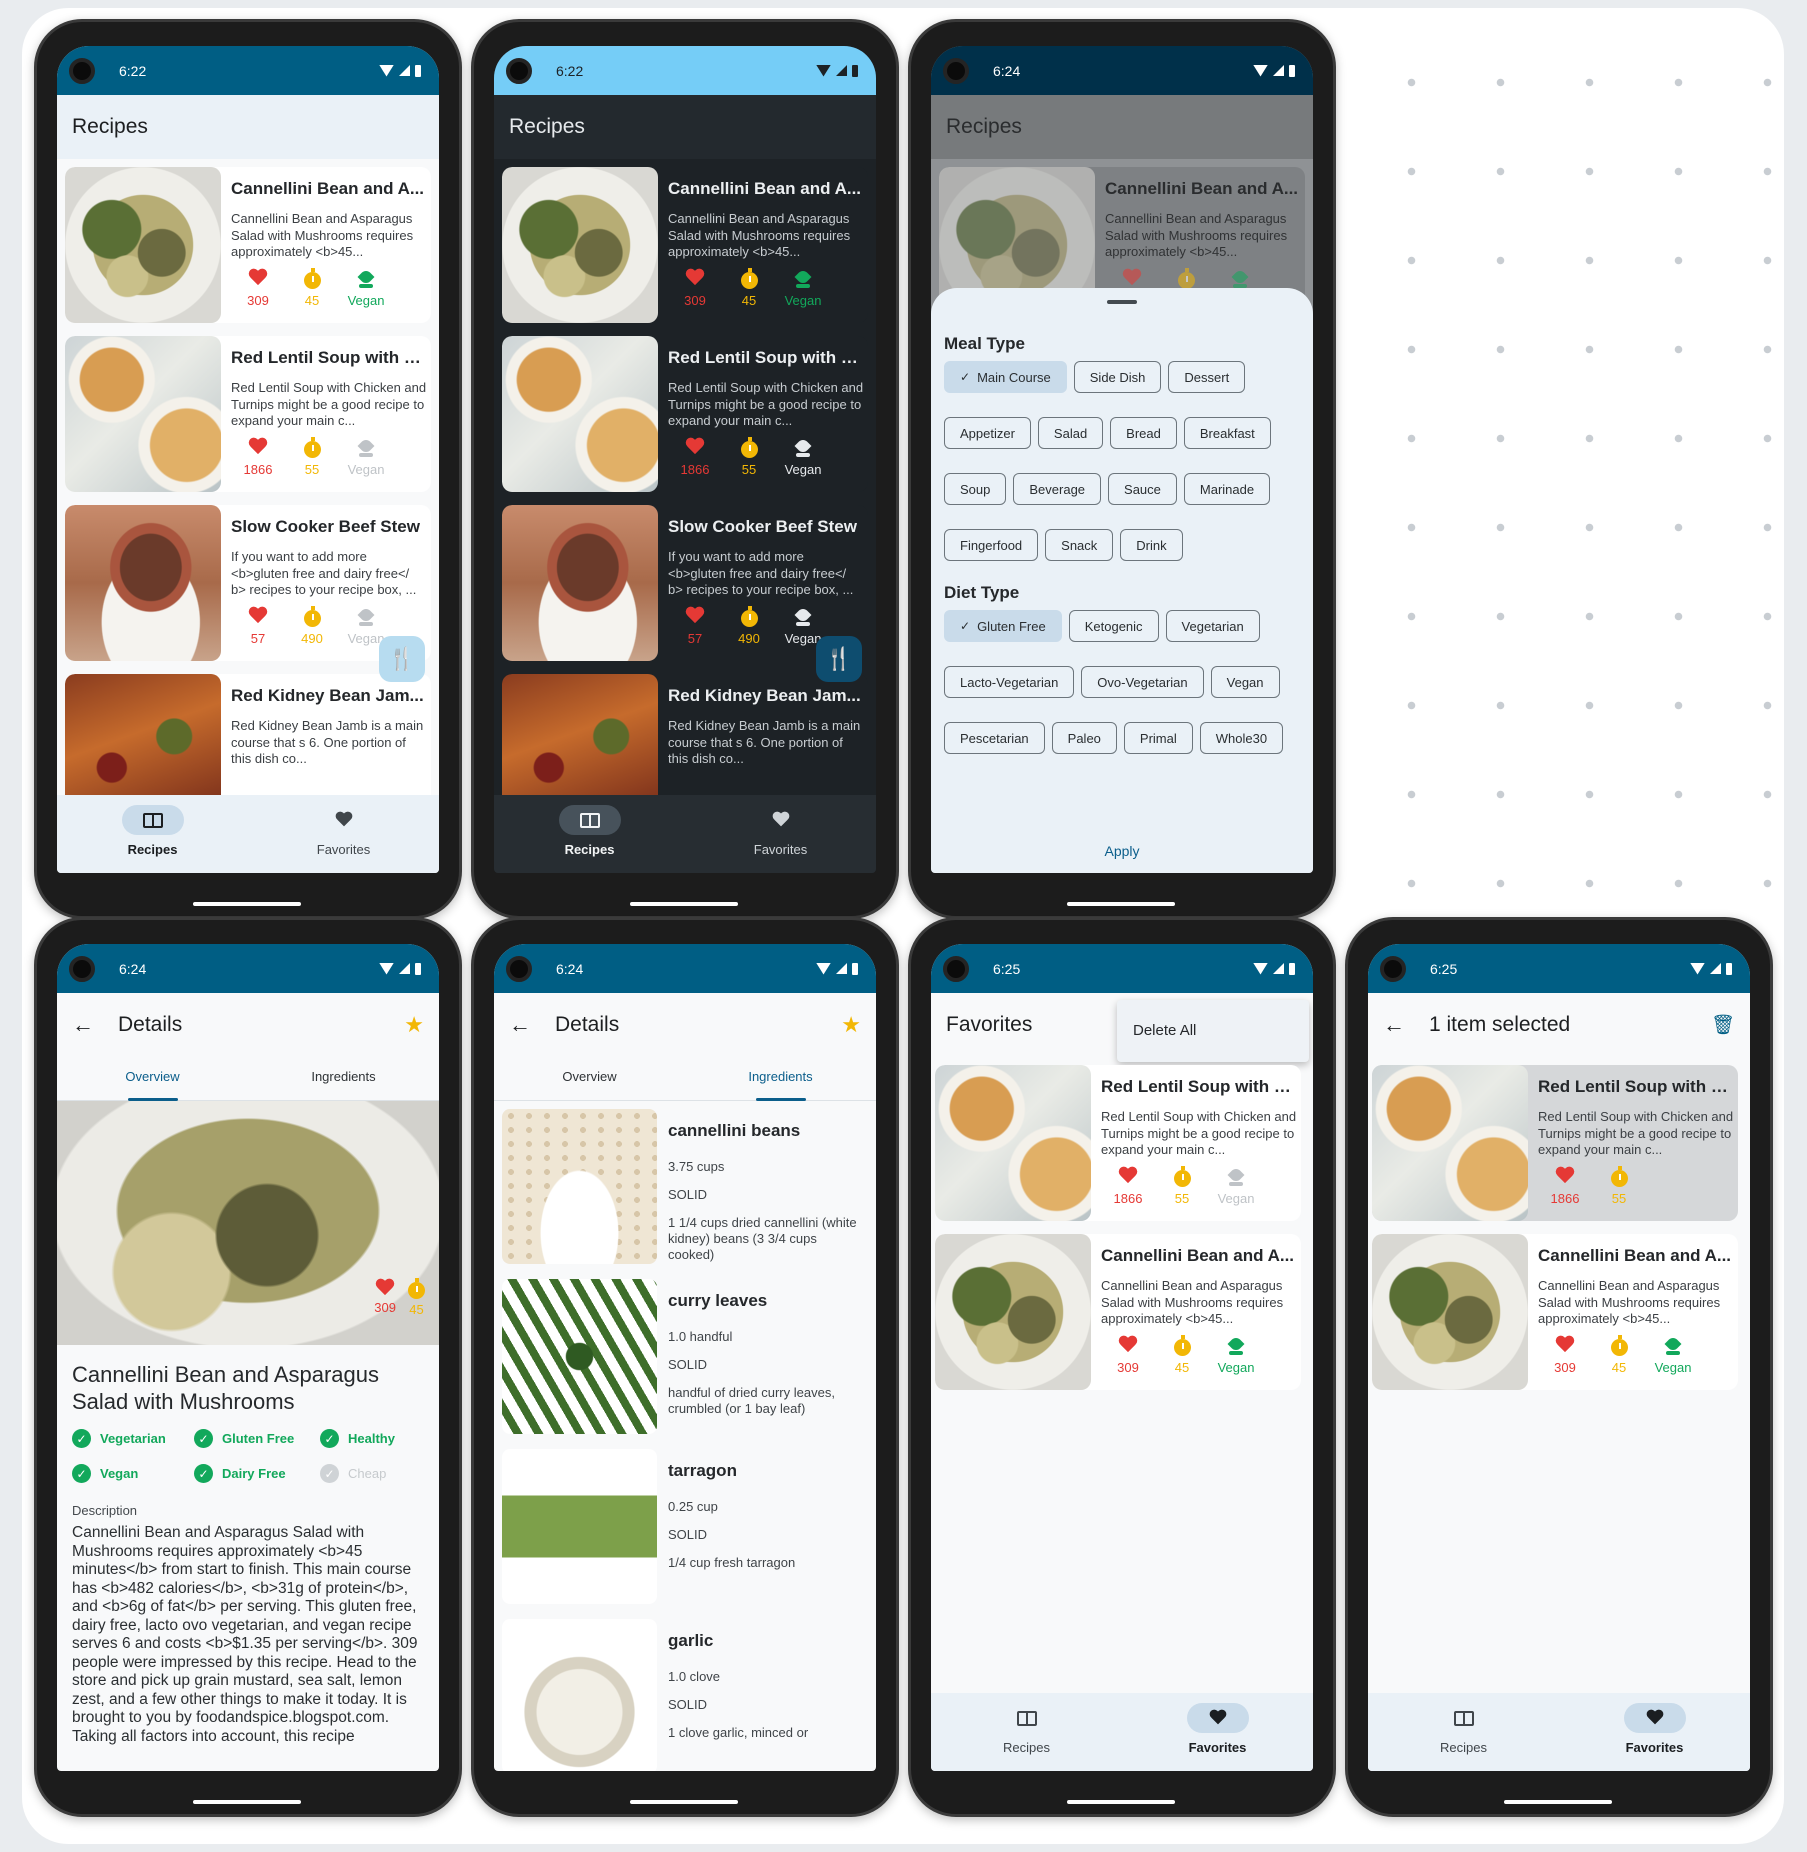 This screenshot has width=1807, height=1852. I want to click on diet-chip: Vegetarian, so click(1212, 626).